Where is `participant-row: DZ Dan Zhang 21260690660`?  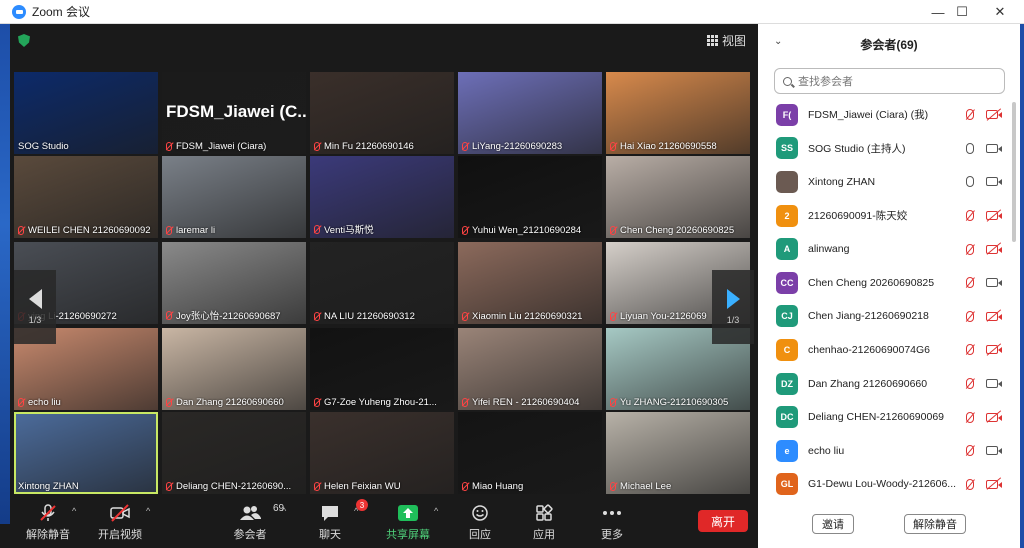
participant-row: DZ Dan Zhang 21260690660 is located at coordinates (885, 384).